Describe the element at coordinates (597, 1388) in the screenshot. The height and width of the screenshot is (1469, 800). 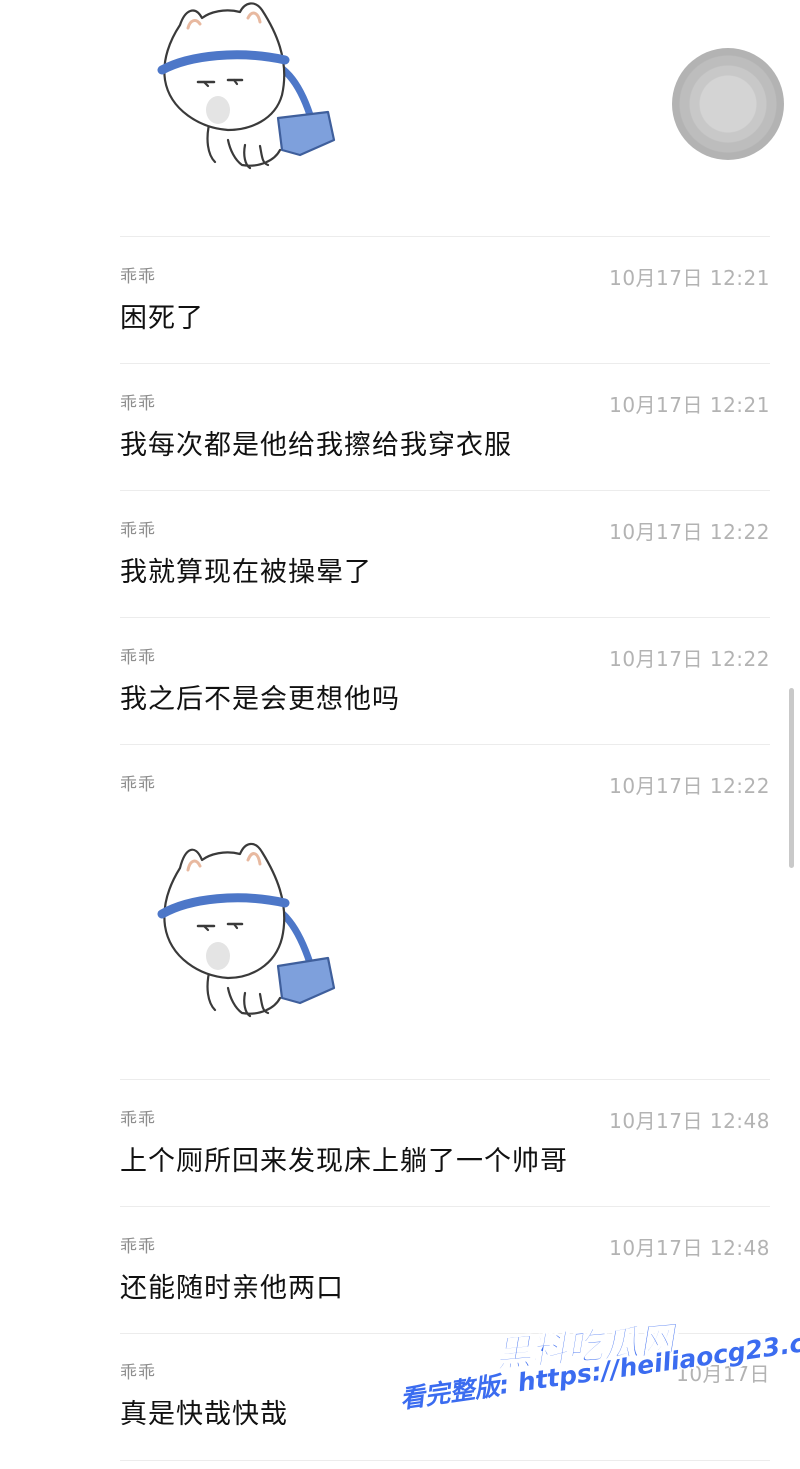
I see `watermark: 黑料吃瓜网 看完整版: https://heiliaocg23.com` at that location.